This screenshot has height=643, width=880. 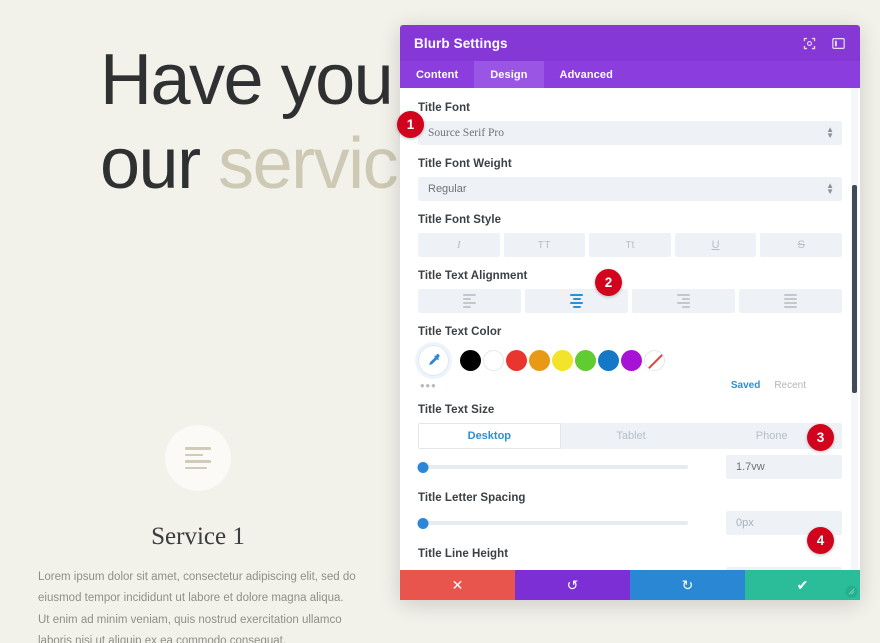 What do you see at coordinates (447, 189) in the screenshot?
I see `title-font-weight-value: Regular` at bounding box center [447, 189].